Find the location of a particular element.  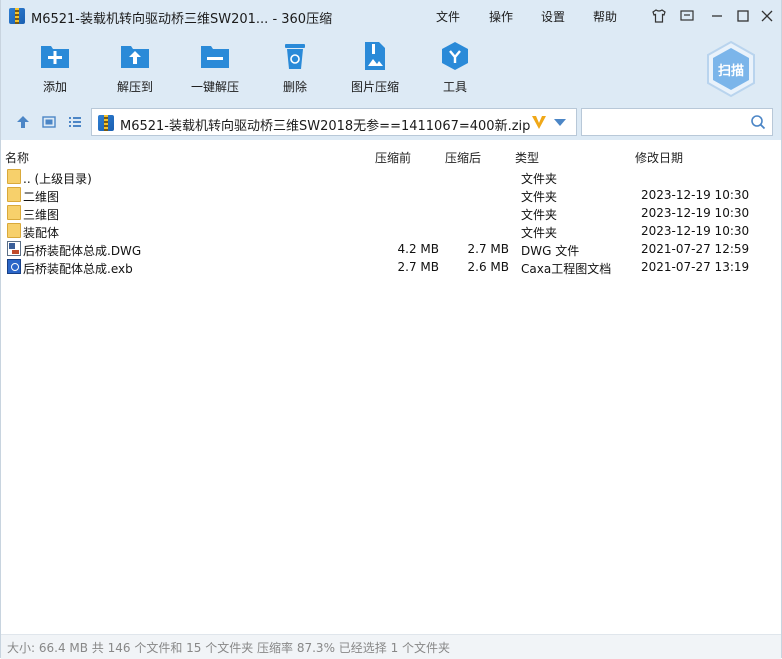

up-arrow-icon is located at coordinates (23, 122).